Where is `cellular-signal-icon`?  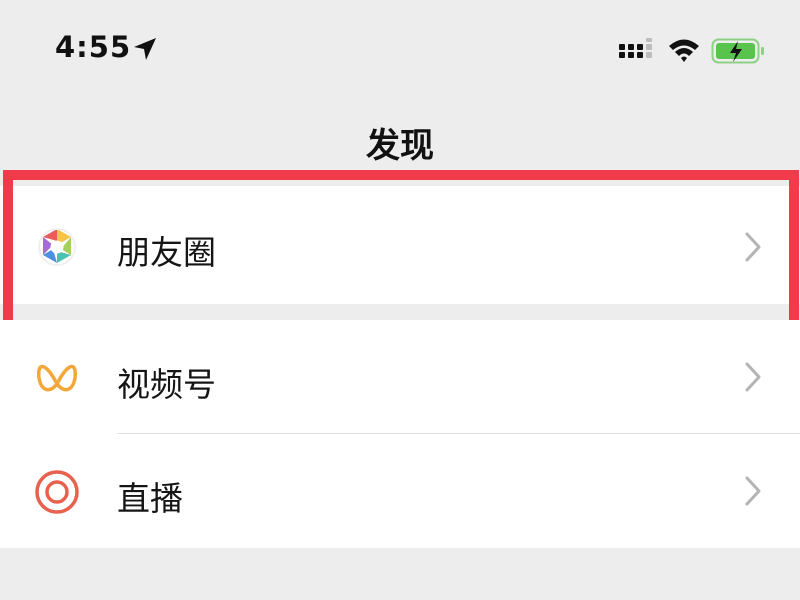 cellular-signal-icon is located at coordinates (635, 48).